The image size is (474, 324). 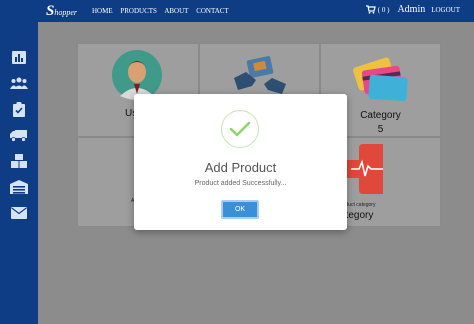 What do you see at coordinates (260, 75) in the screenshot?
I see `payment-hand-icon` at bounding box center [260, 75].